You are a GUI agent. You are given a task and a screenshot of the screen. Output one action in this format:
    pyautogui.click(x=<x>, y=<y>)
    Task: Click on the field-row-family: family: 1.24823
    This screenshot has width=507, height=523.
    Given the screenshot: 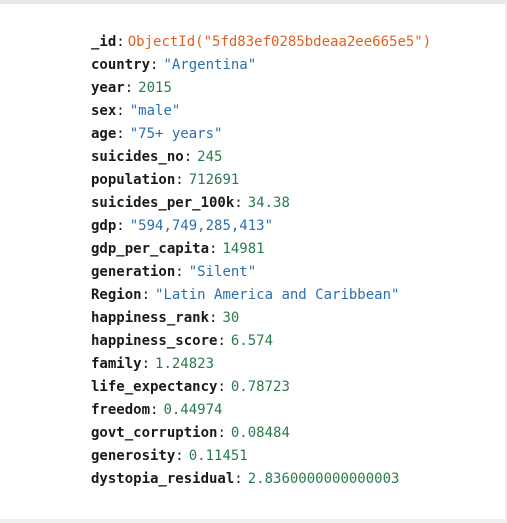 What is the action you would take?
    pyautogui.click(x=293, y=364)
    